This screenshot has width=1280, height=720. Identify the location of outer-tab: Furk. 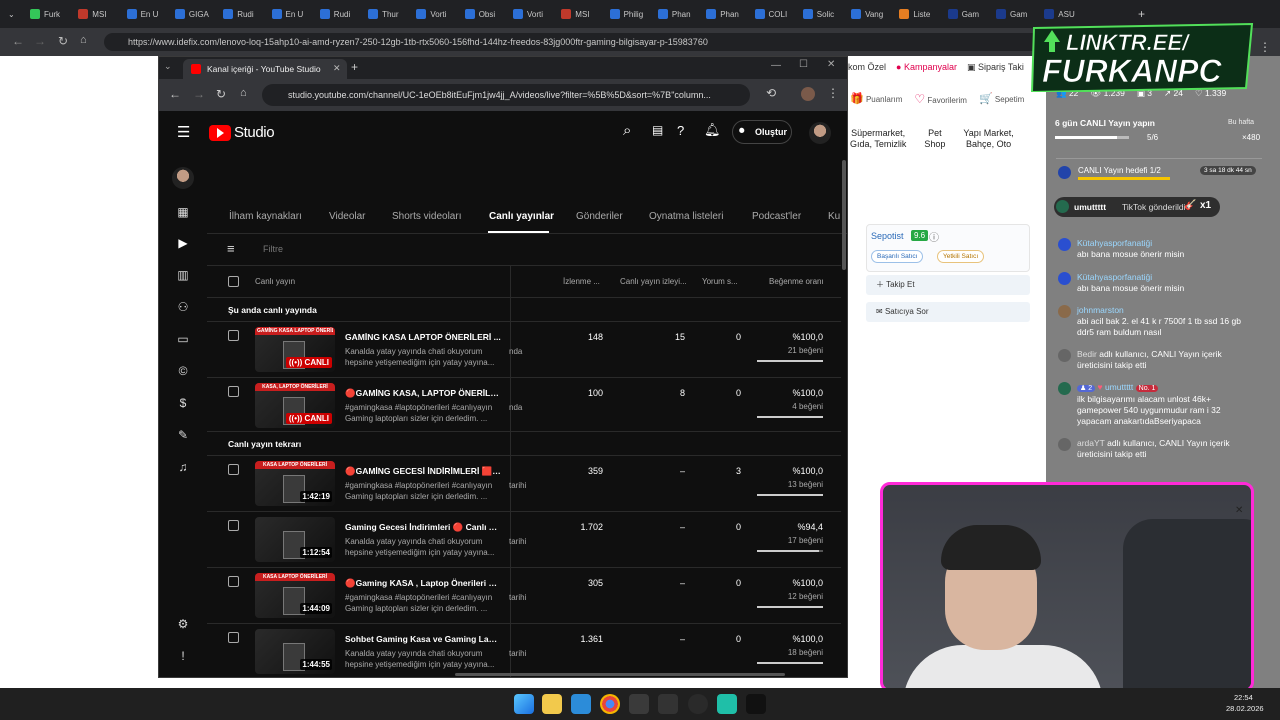
(45, 14).